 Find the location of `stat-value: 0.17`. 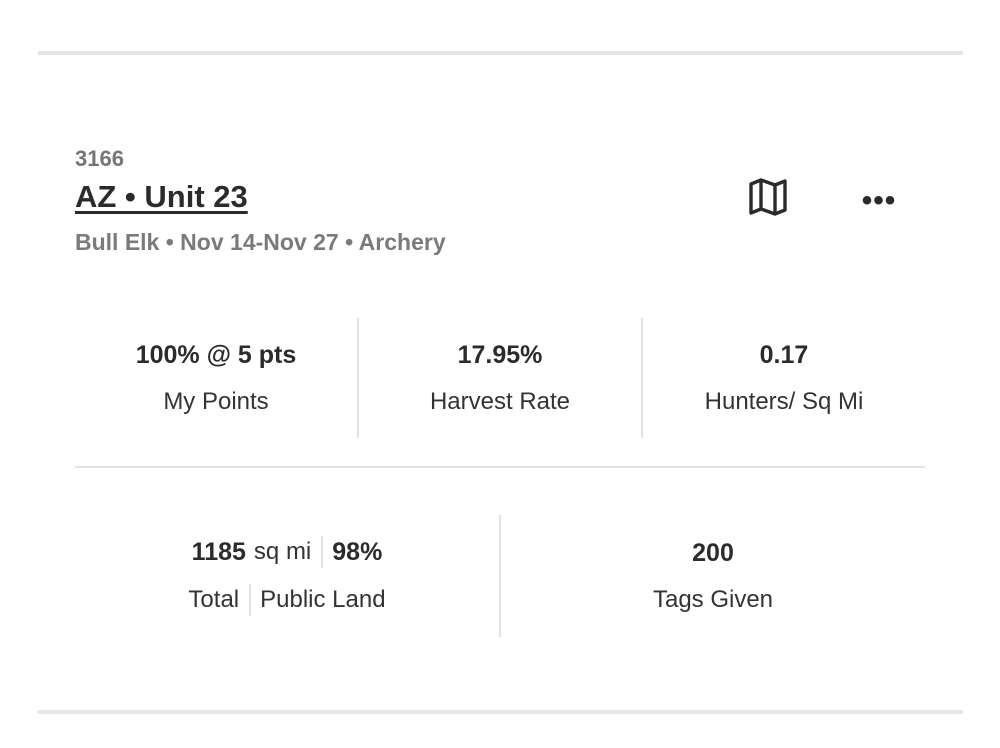

stat-value: 0.17 is located at coordinates (784, 355).